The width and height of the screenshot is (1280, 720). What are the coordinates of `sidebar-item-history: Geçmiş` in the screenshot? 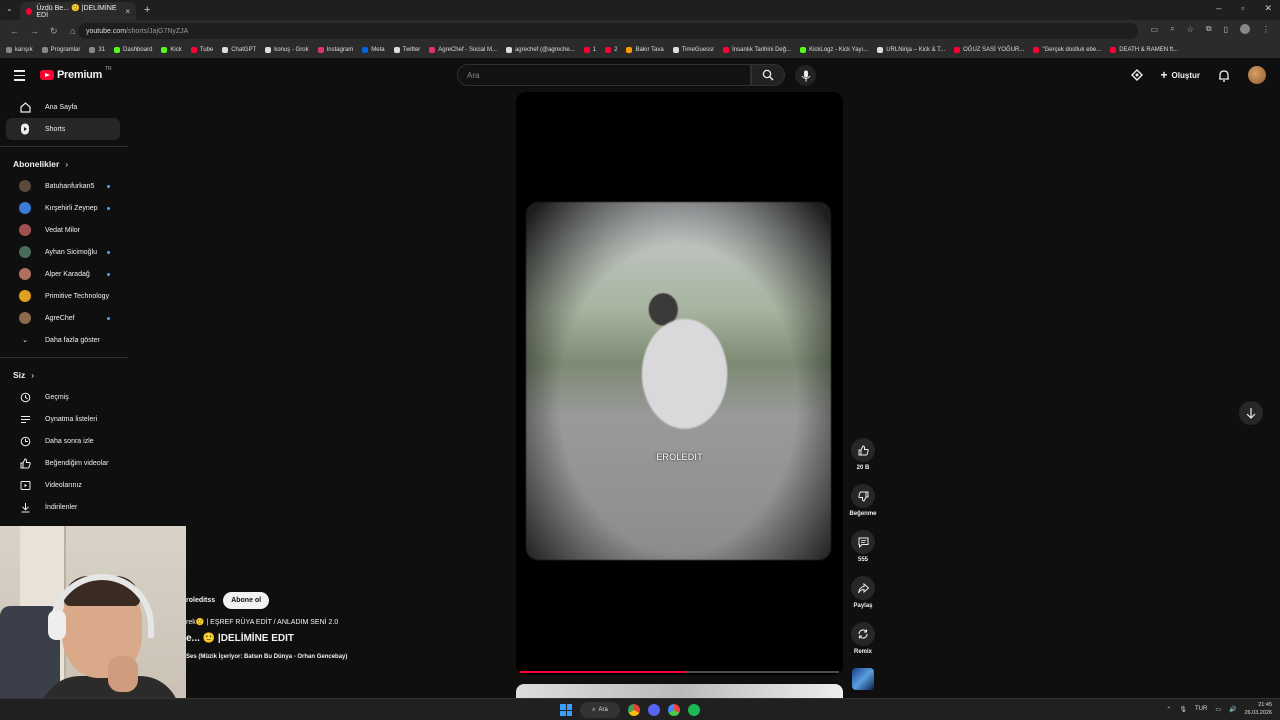 It's located at (63, 397).